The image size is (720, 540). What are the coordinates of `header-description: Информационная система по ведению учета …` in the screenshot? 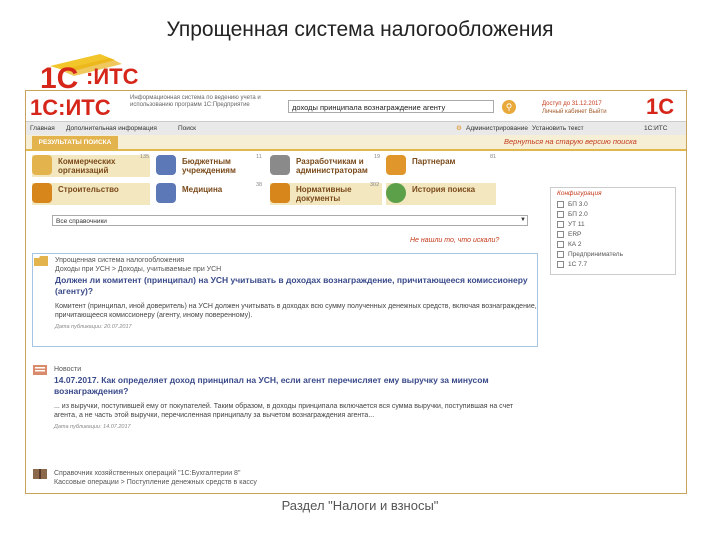 It's located at (195, 101).